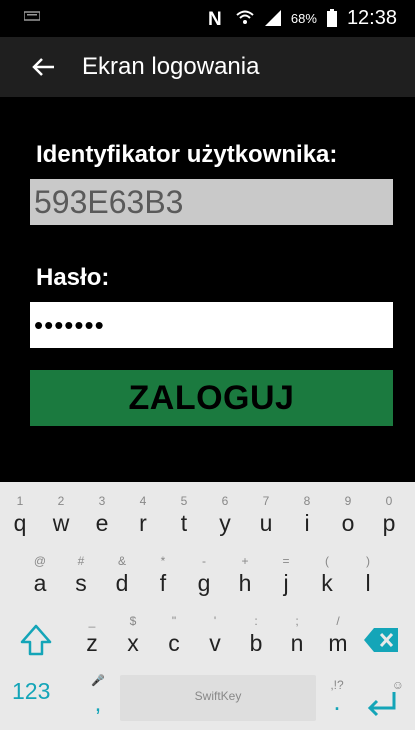  What do you see at coordinates (368, 576) in the screenshot?
I see `key-l: ) l` at bounding box center [368, 576].